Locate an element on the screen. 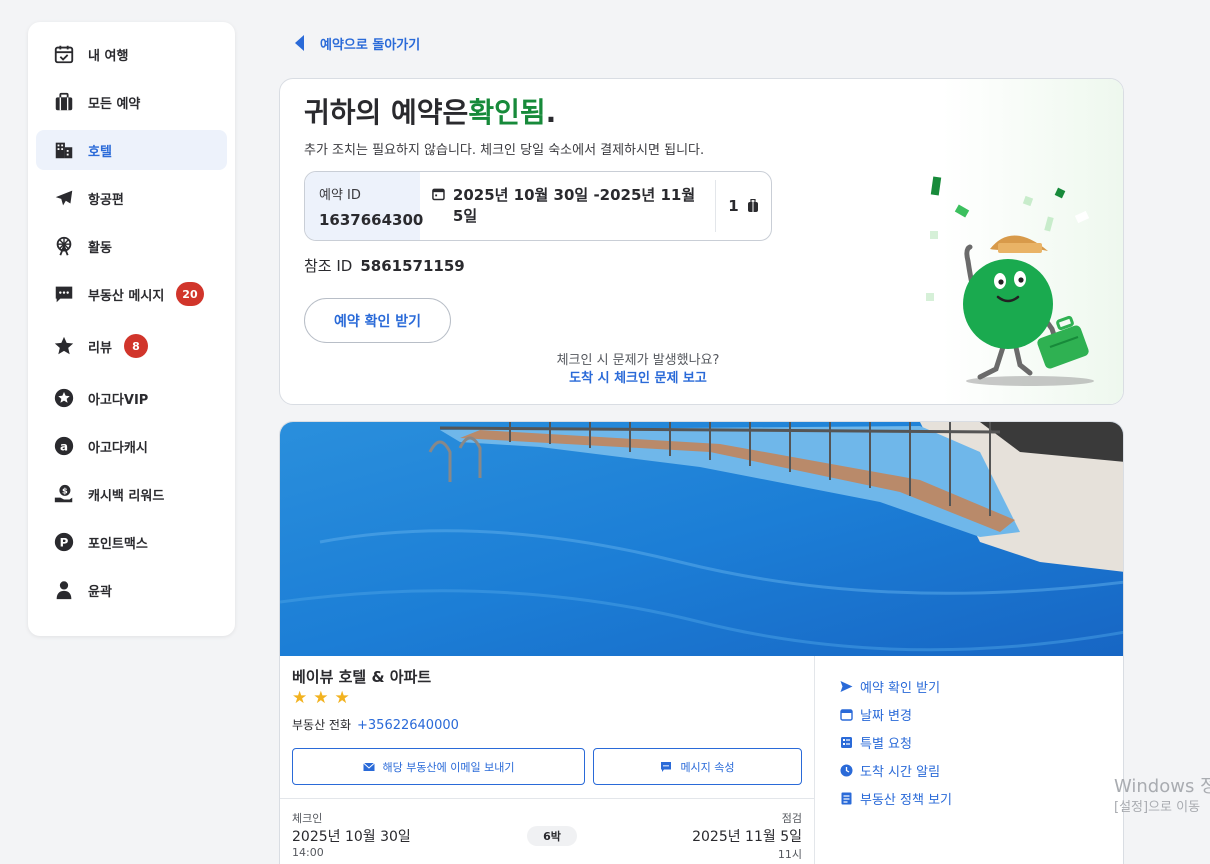  clock-icon is located at coordinates (846, 770).